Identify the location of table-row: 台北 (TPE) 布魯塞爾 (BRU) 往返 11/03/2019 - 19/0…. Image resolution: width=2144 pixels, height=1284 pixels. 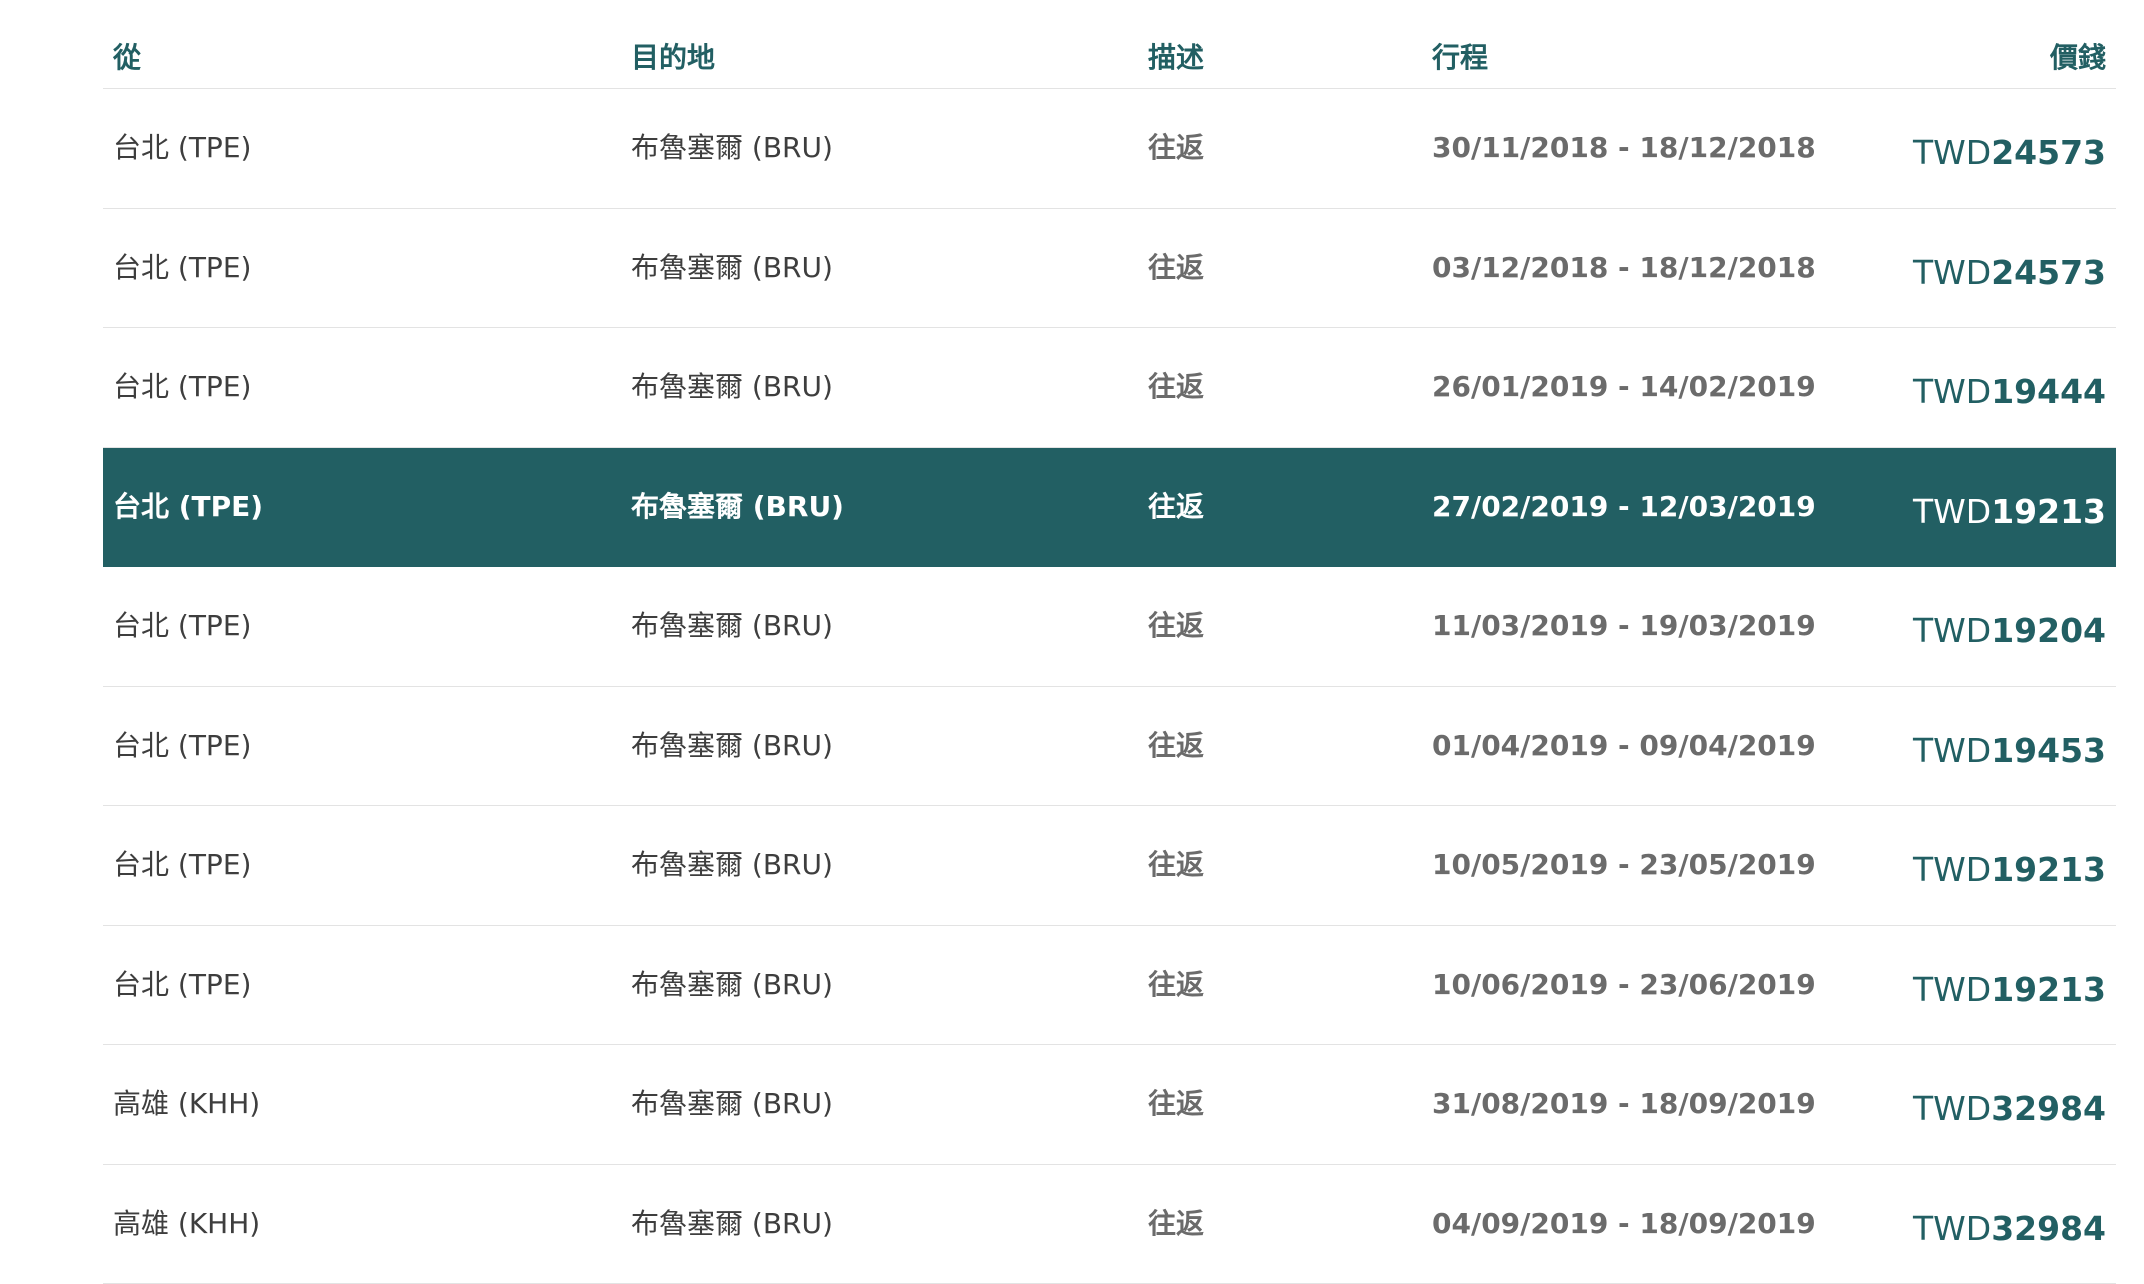
(1109, 627).